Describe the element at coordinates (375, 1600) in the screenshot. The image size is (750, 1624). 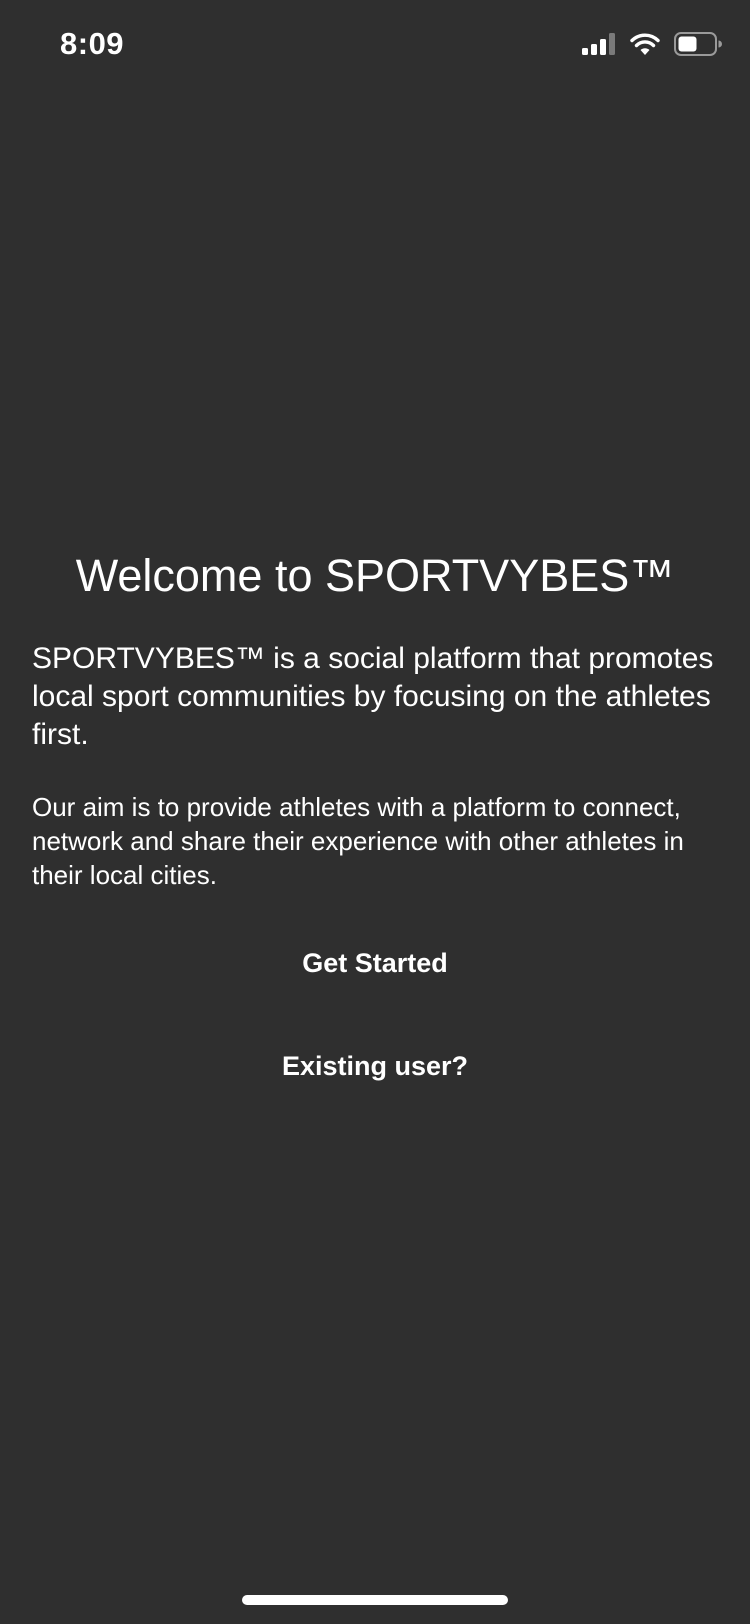
I see `home-indicator` at that location.